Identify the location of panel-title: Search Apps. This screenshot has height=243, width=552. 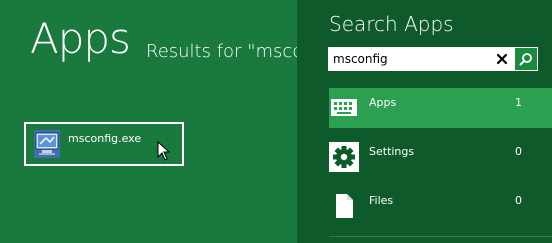
(391, 24).